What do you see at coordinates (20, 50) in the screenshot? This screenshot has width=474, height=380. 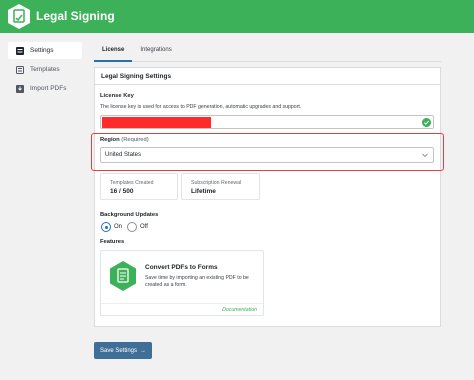 I see `settings-icon` at bounding box center [20, 50].